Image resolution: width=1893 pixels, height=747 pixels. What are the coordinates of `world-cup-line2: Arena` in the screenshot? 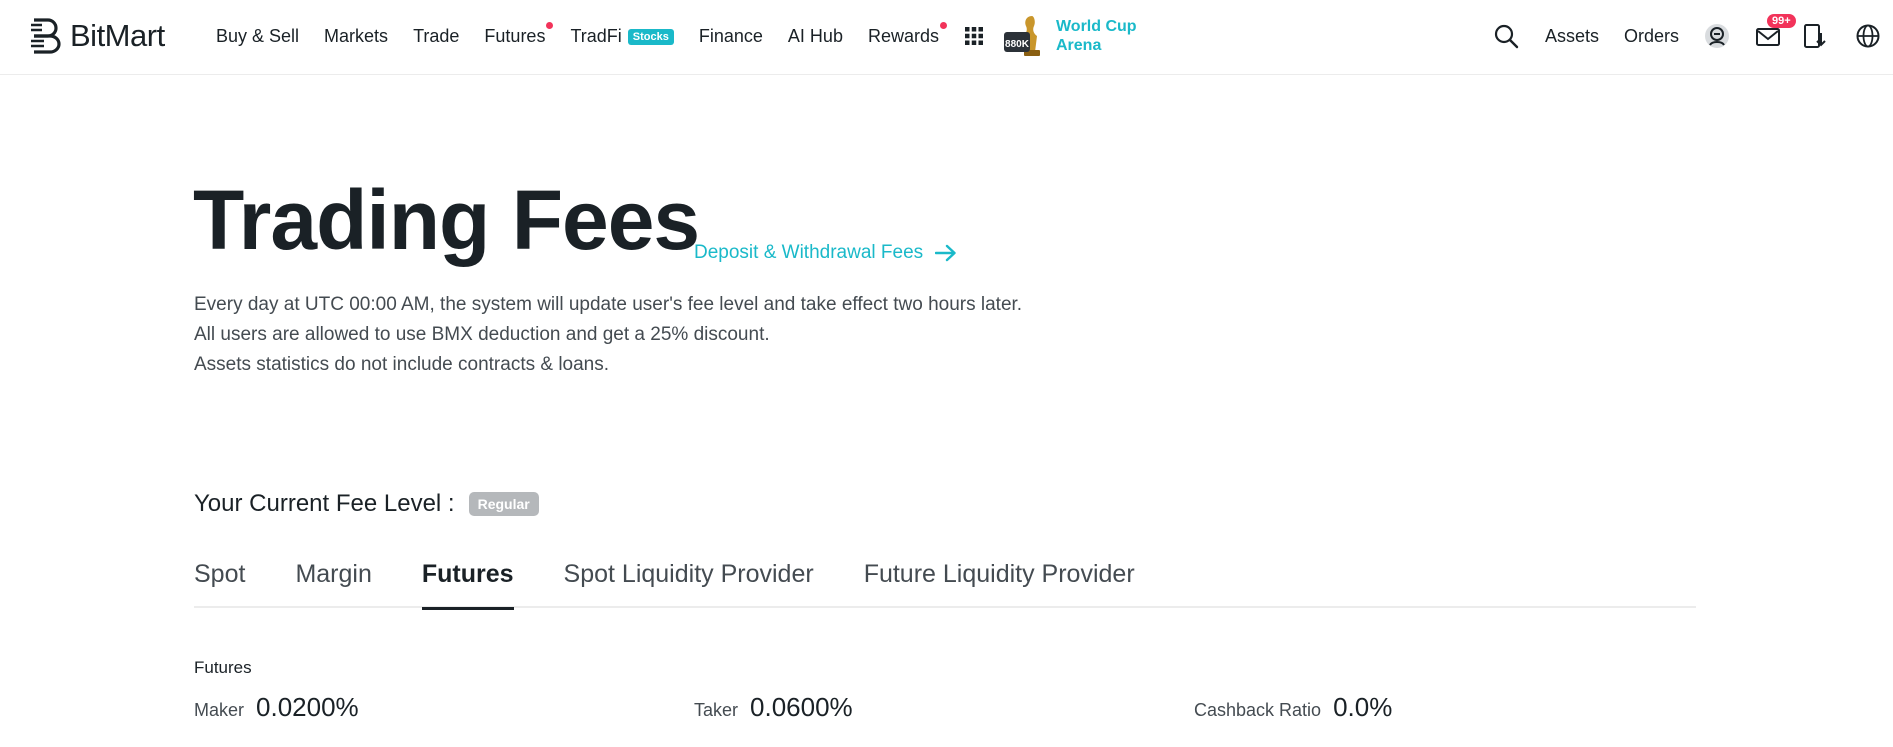 It's located at (1078, 45).